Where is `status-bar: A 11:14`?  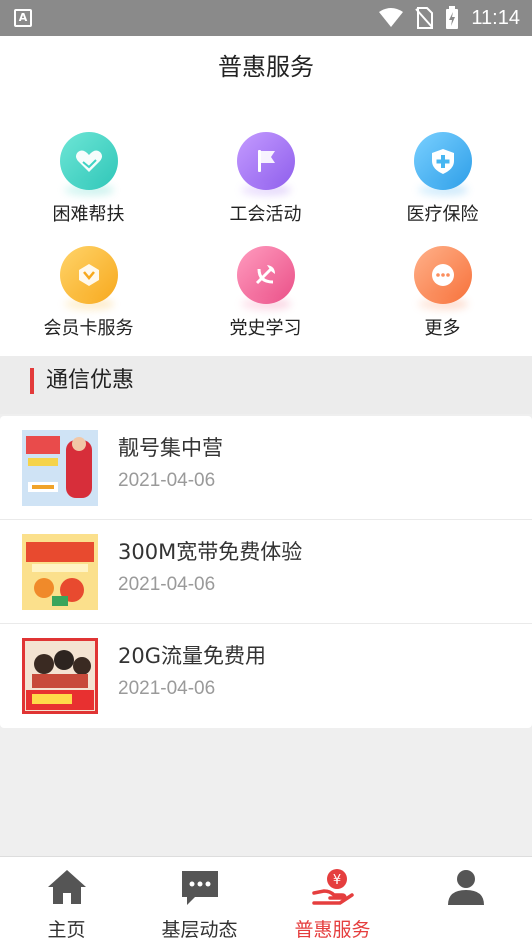
status-bar: A 11:14 is located at coordinates (266, 18).